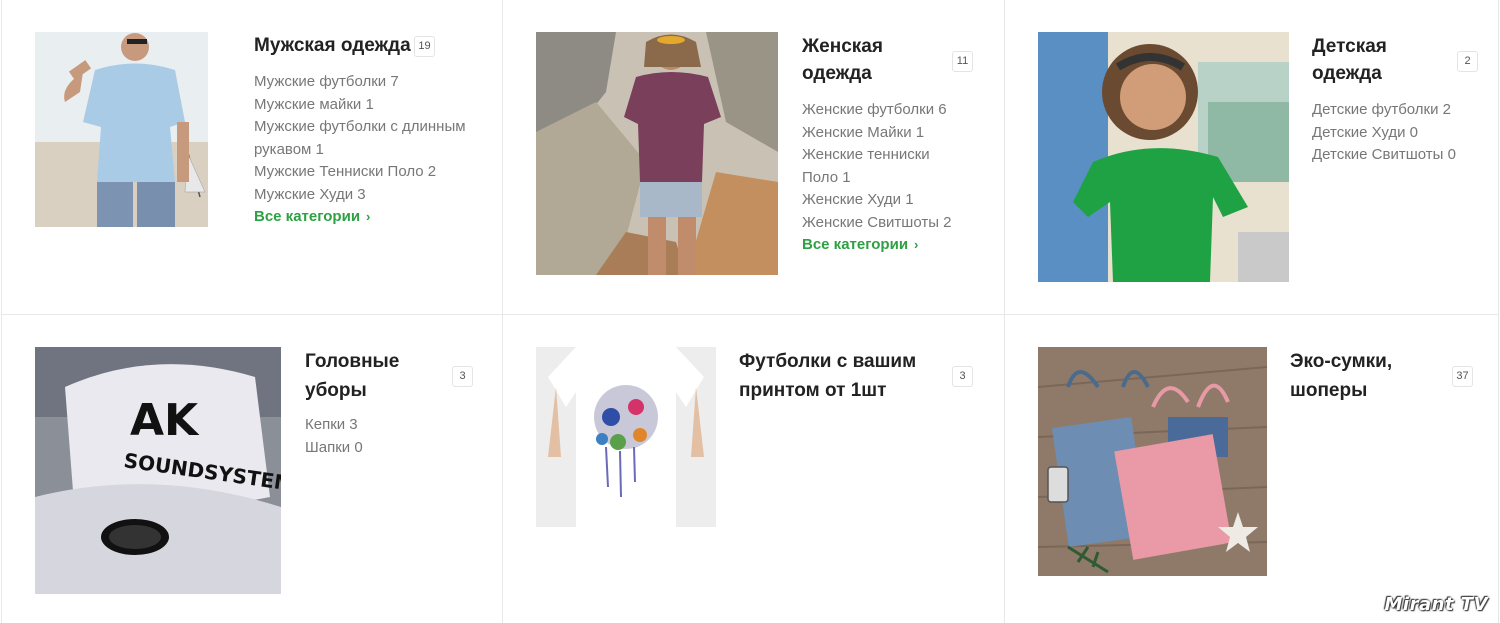 This screenshot has width=1500, height=623. What do you see at coordinates (657, 153) in the screenshot?
I see `women-clothing-image` at bounding box center [657, 153].